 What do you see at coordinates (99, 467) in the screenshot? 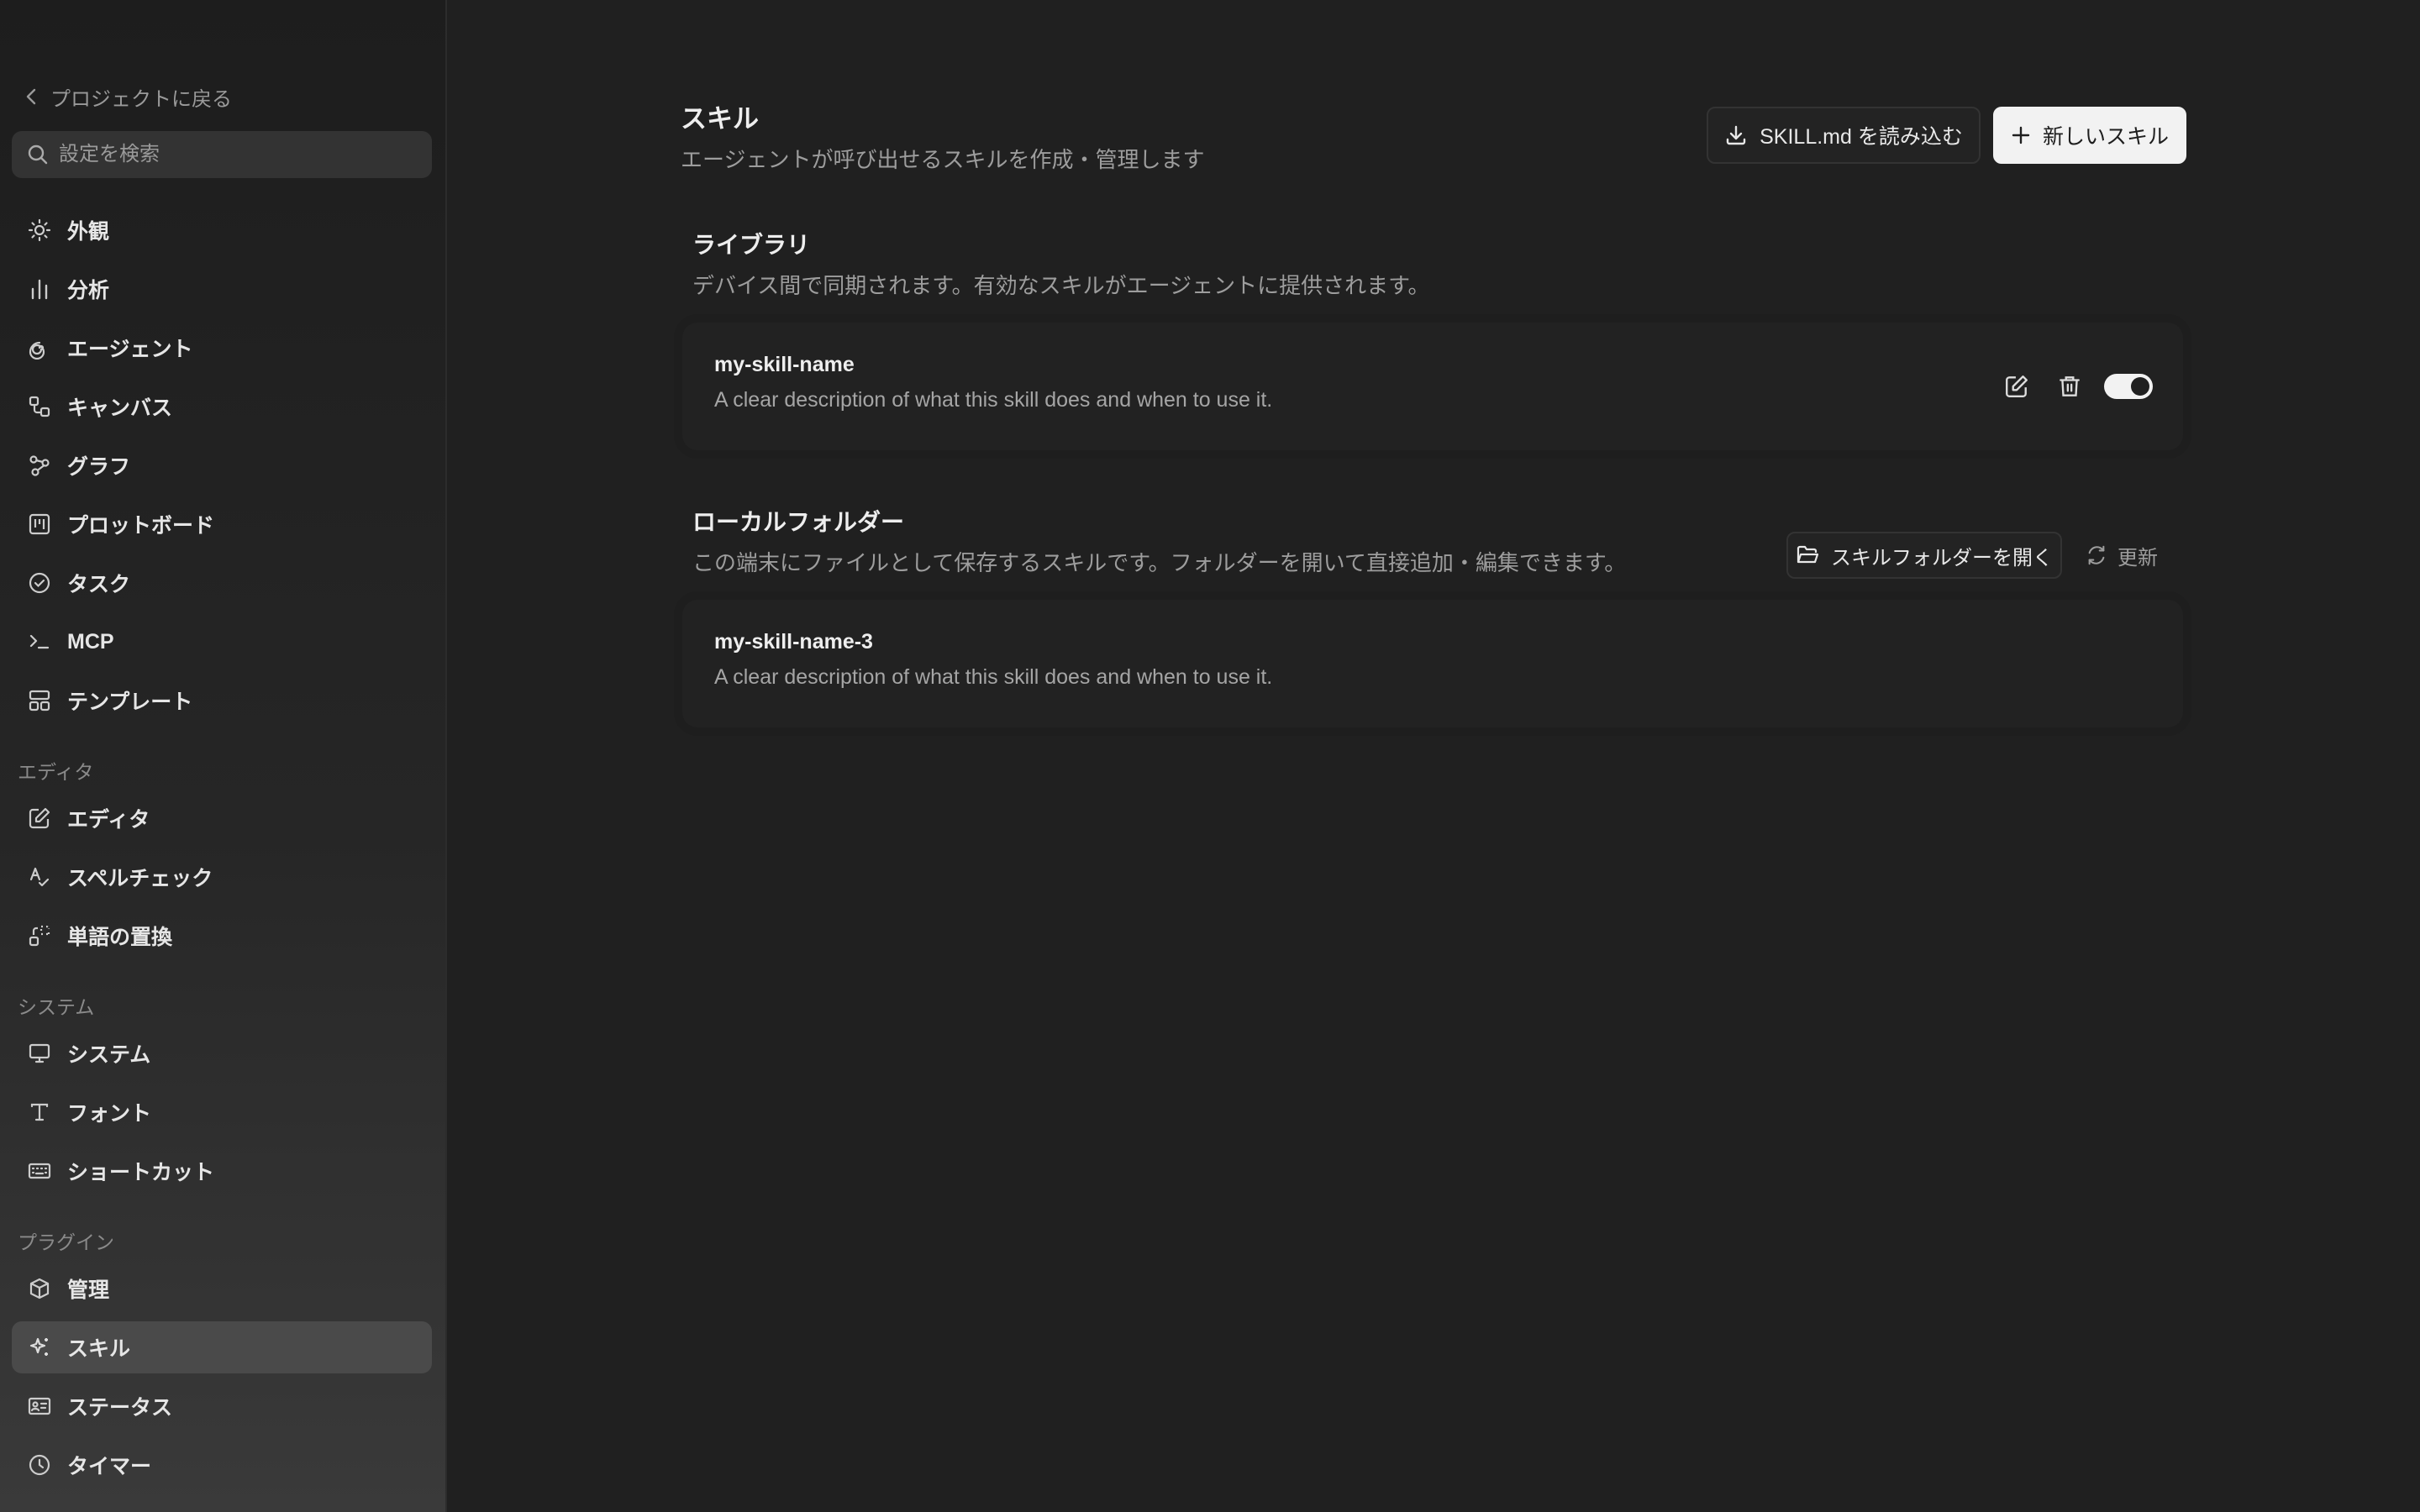
I see `sidebar-item-label: グラフ` at bounding box center [99, 467].